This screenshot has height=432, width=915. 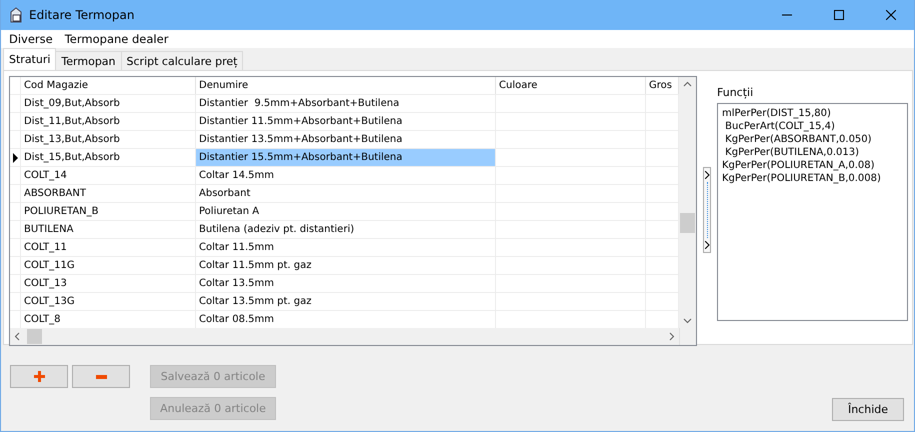 I want to click on minus-icon, so click(x=101, y=376).